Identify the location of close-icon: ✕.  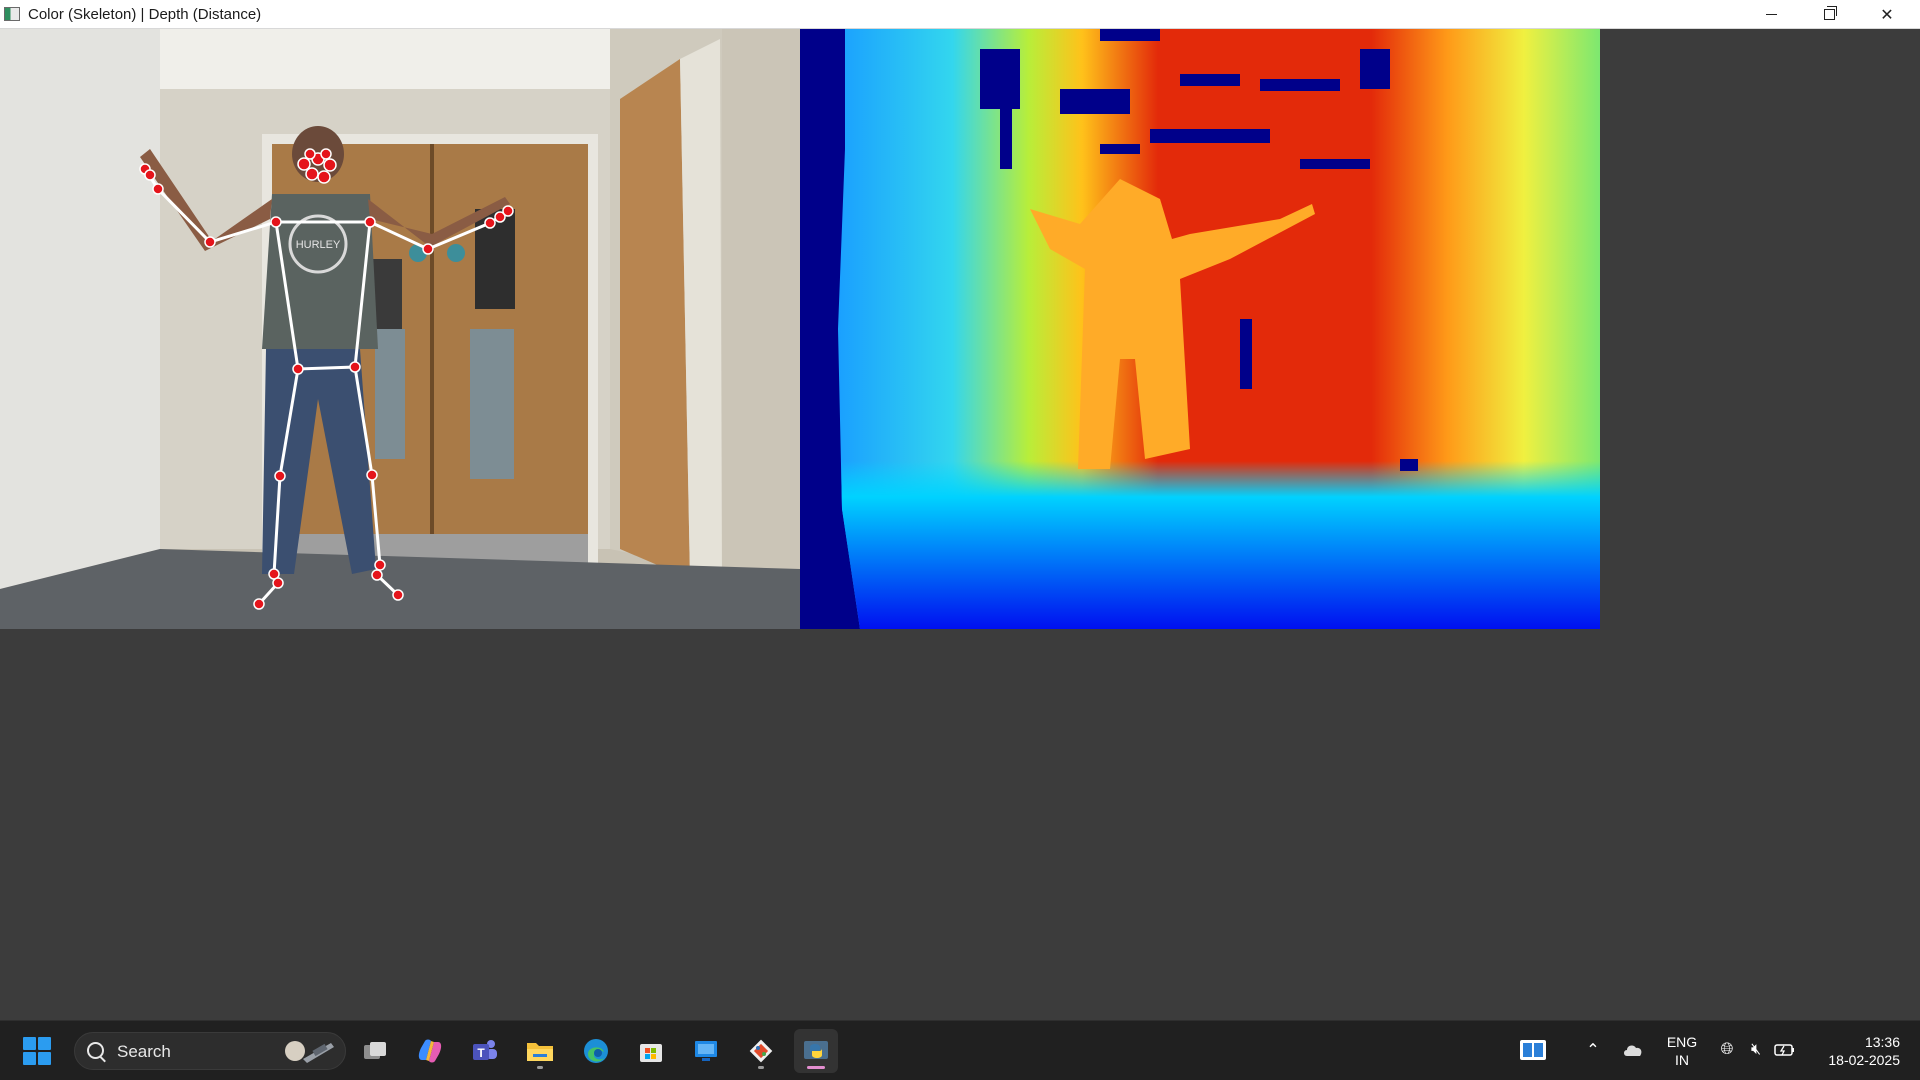
(1887, 15).